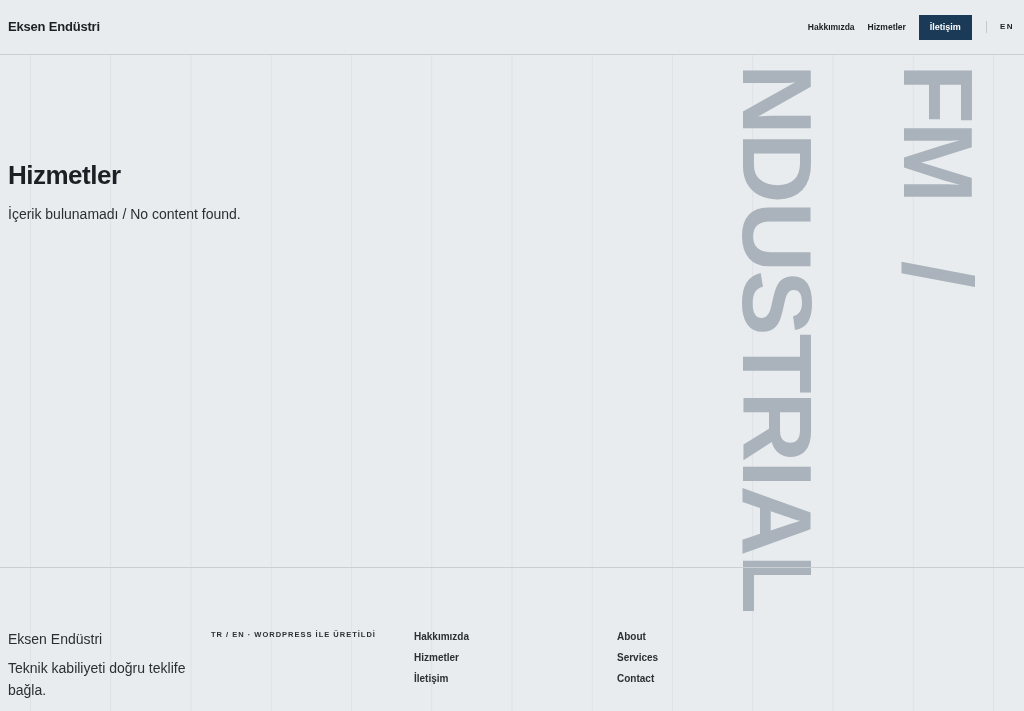 The image size is (1024, 711). Describe the element at coordinates (945, 27) in the screenshot. I see `contact-button: İletişim` at that location.